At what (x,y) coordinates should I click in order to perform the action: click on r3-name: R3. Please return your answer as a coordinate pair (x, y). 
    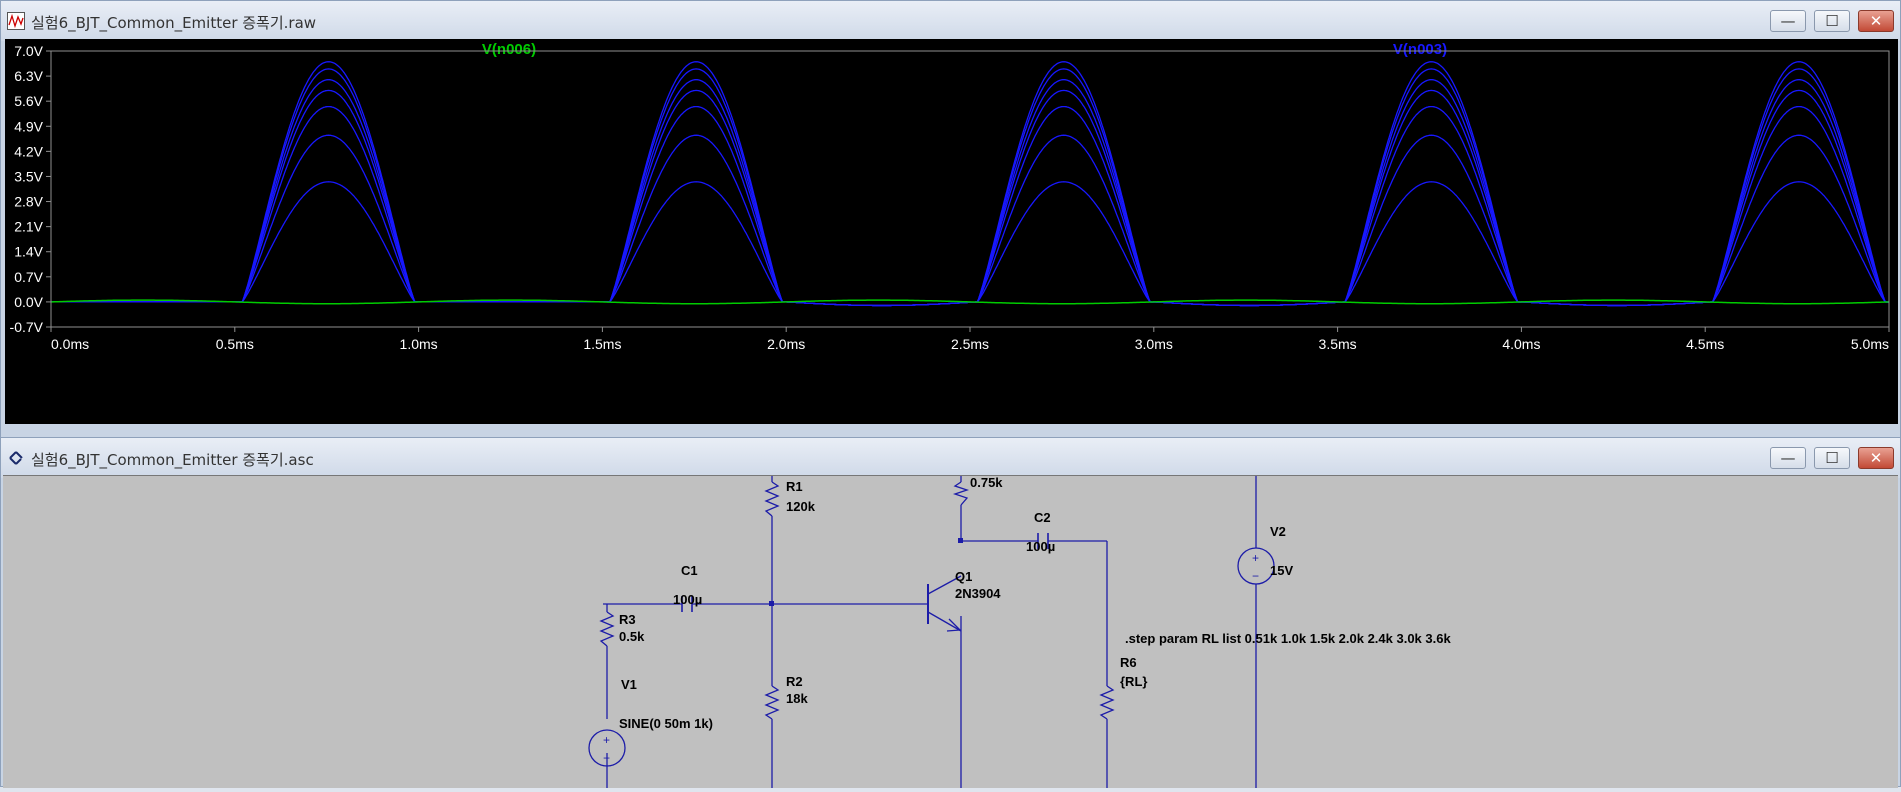
    Looking at the image, I should click on (627, 619).